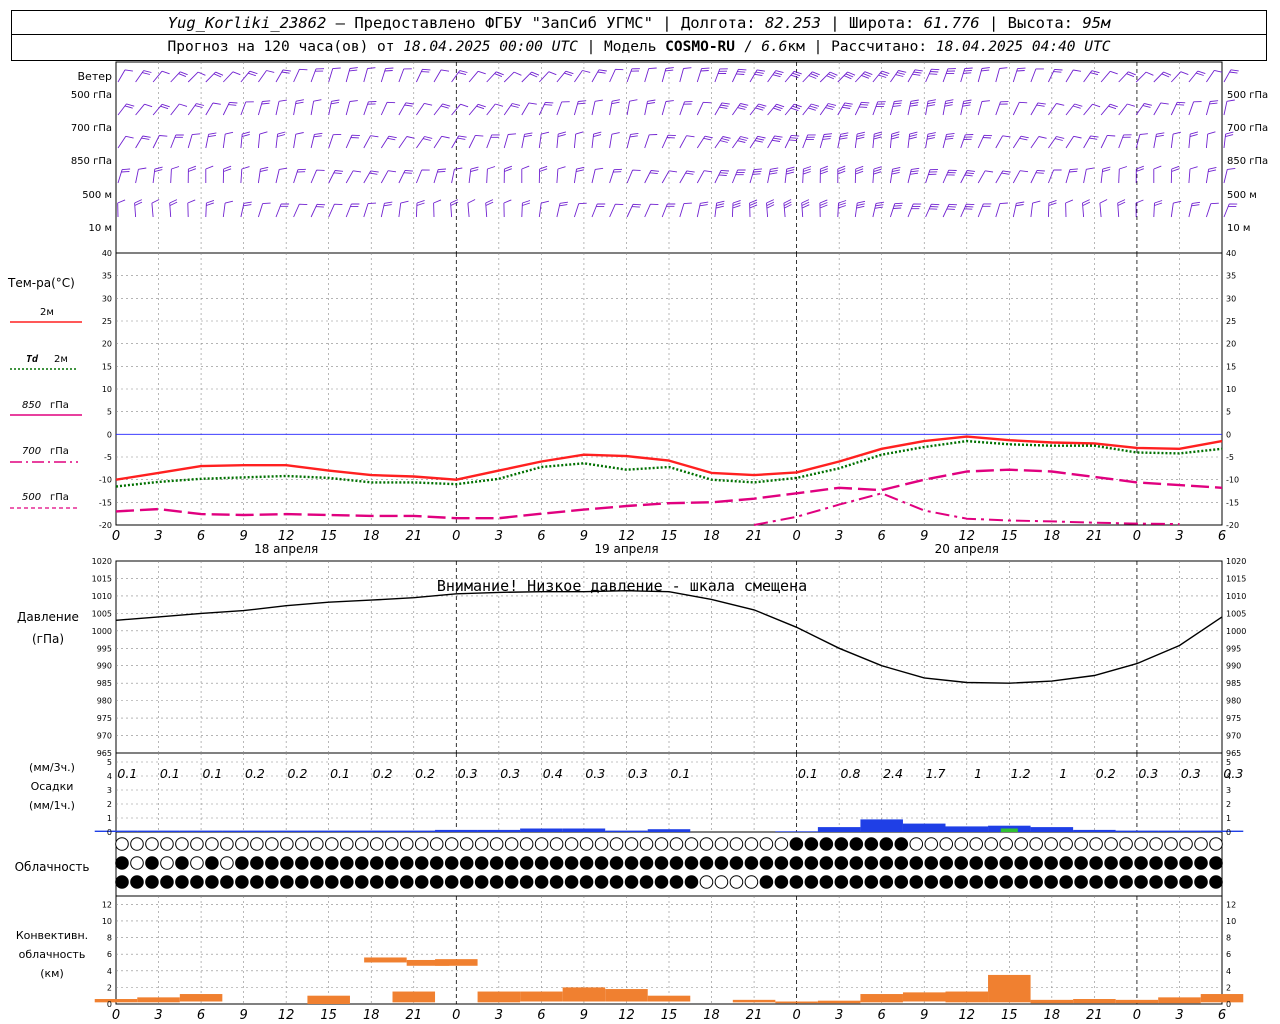  Describe the element at coordinates (1231, 921) in the screenshot. I see `conv-tick-label-right: 10` at that location.